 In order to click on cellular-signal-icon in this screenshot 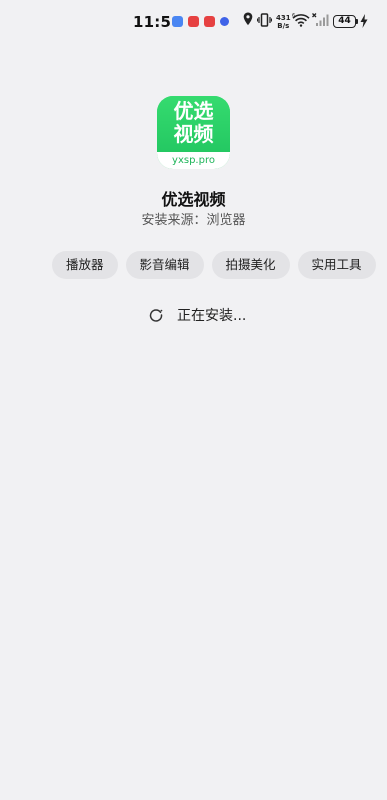, I will do `click(320, 19)`.